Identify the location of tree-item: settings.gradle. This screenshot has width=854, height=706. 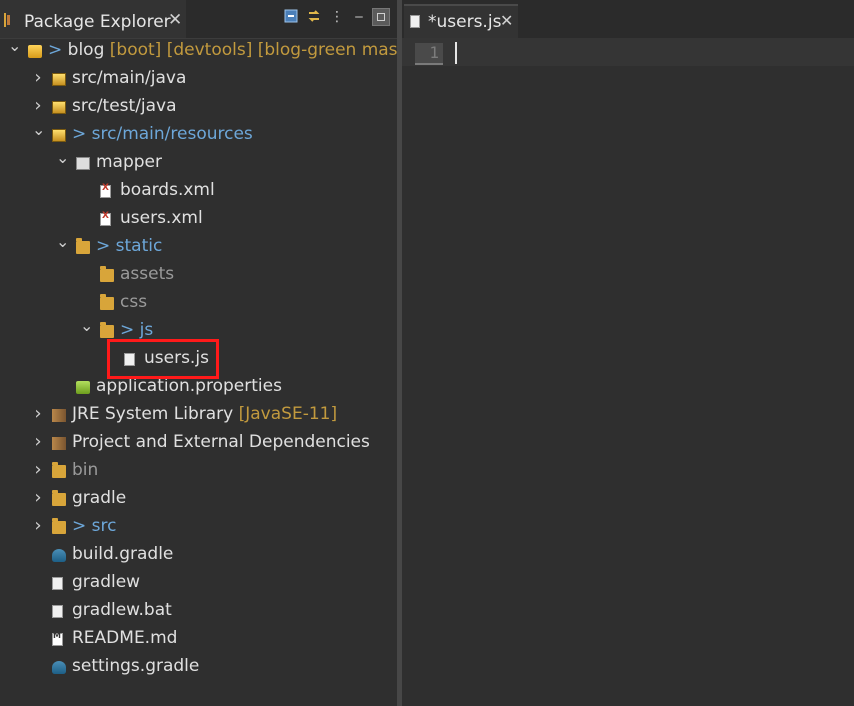
(198, 668).